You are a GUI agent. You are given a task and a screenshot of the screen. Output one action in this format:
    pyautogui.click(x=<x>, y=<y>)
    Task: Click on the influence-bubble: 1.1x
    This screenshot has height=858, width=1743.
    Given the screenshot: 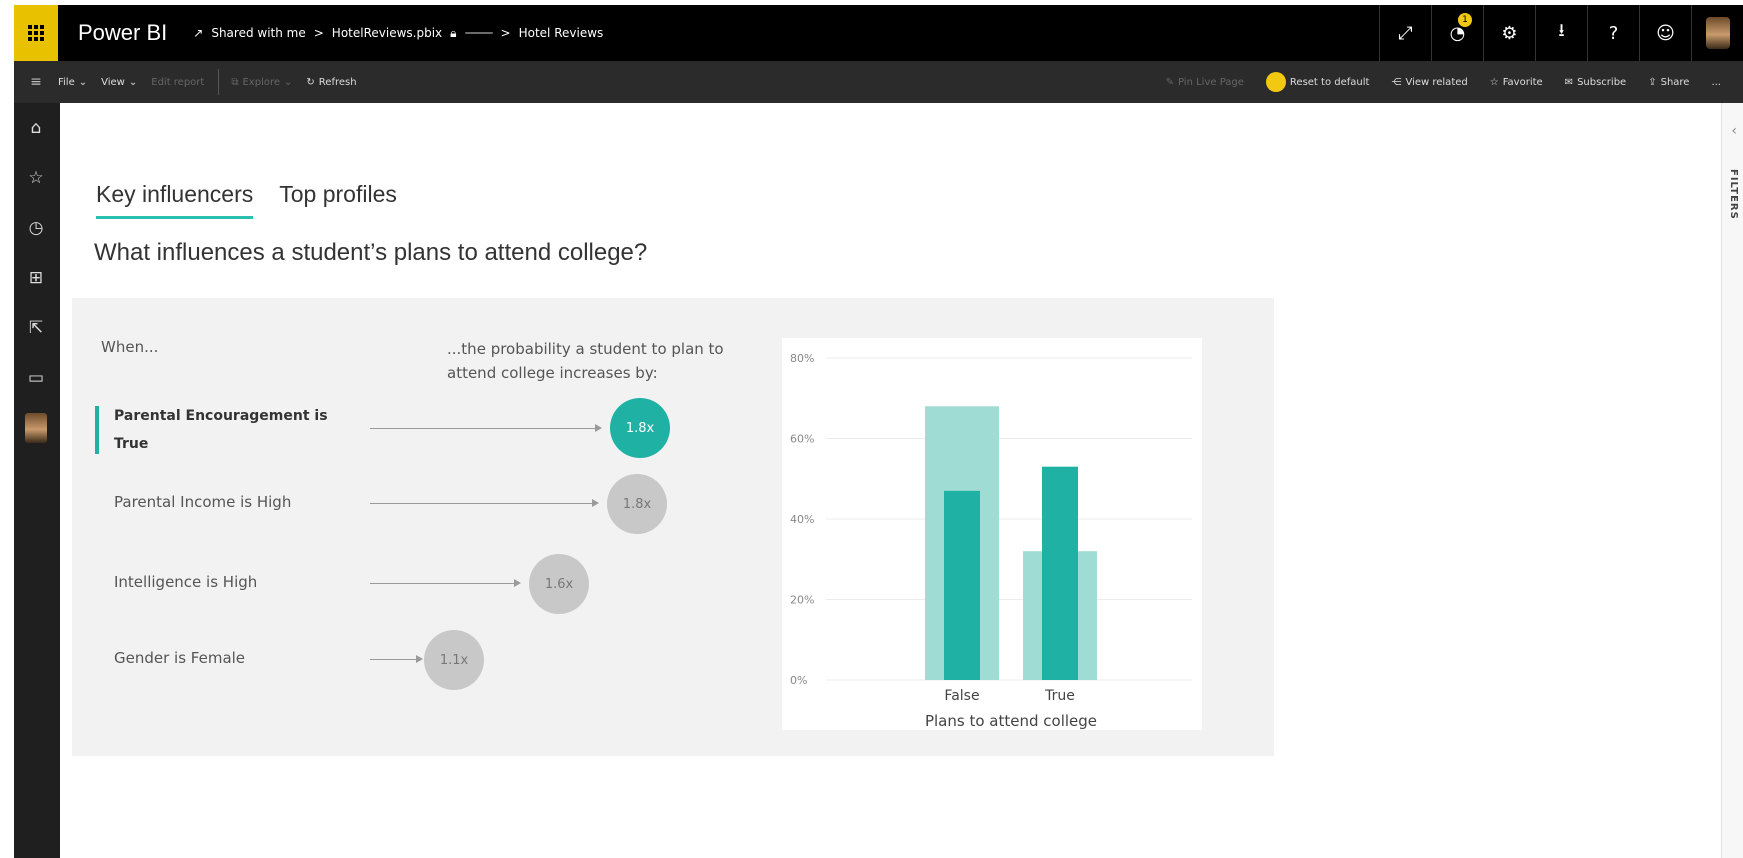 What is the action you would take?
    pyautogui.click(x=454, y=660)
    